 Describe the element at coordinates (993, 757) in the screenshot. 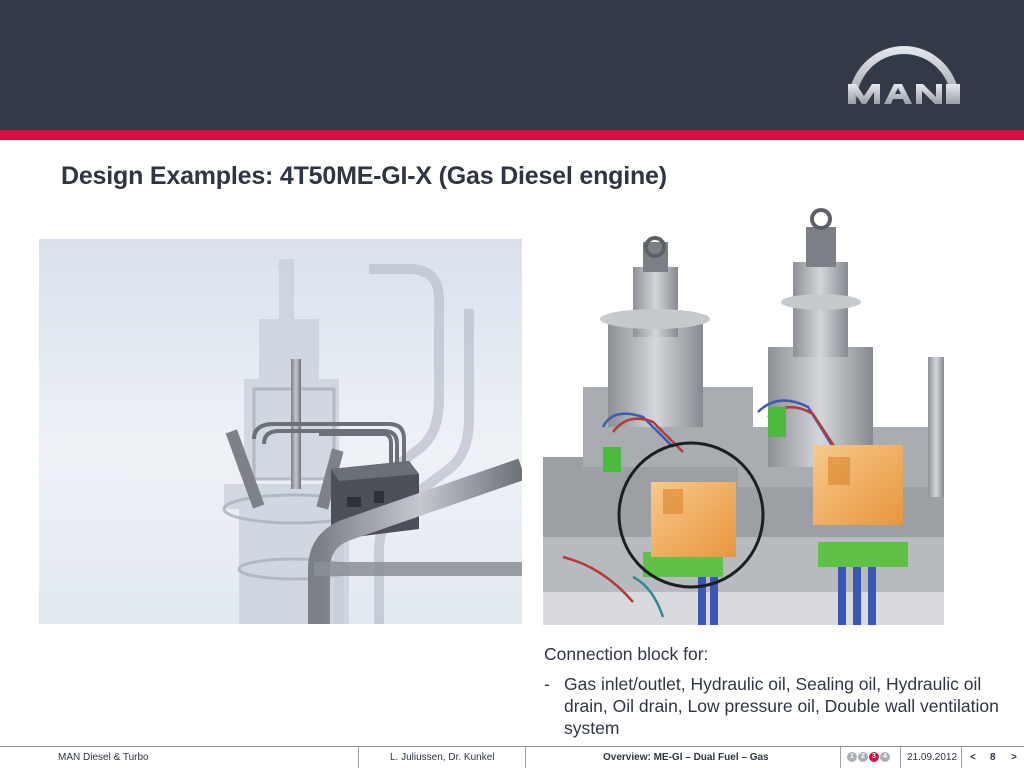

I see `page-number: 8` at that location.